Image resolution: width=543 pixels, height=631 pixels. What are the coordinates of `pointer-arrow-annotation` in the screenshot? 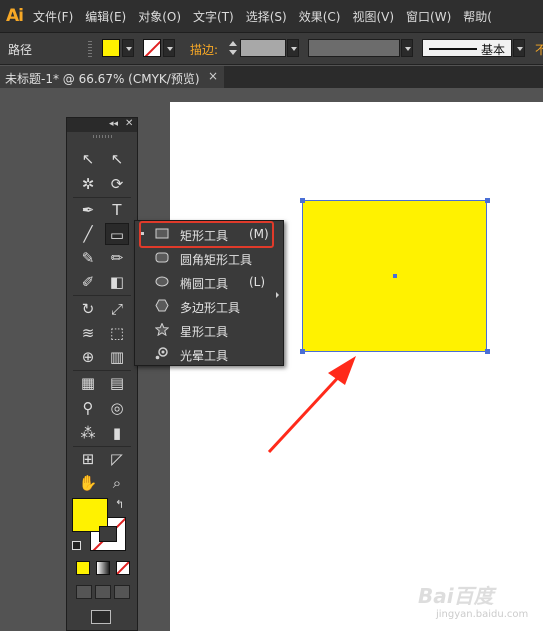 It's located at (311, 405).